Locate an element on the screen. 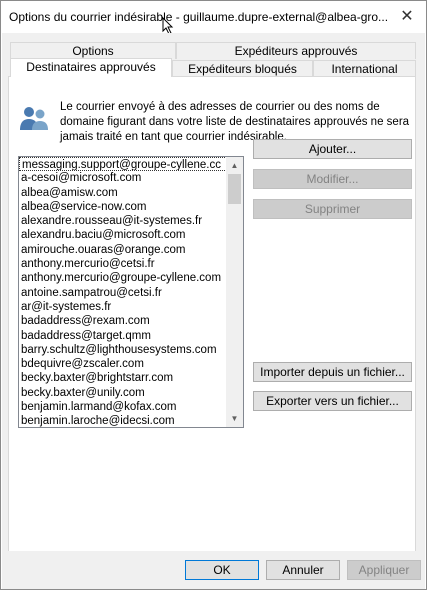 This screenshot has height=590, width=427. tab-label: Expéditeurs bloqués is located at coordinates (242, 69).